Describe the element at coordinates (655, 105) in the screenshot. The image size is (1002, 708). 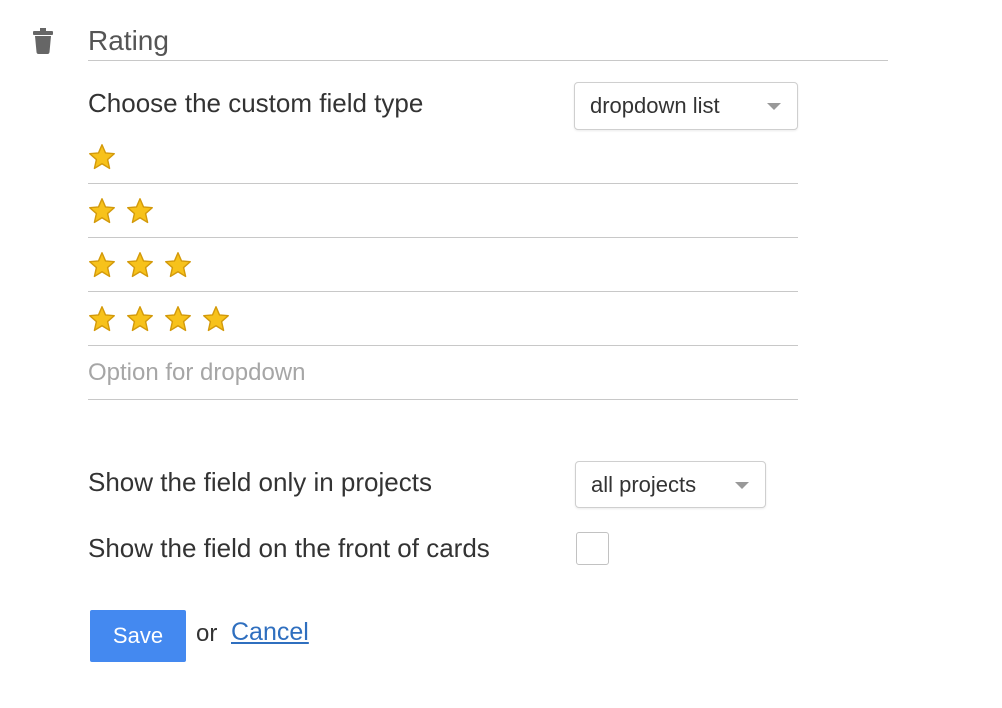
I see `field-type-value: dropdown list` at that location.